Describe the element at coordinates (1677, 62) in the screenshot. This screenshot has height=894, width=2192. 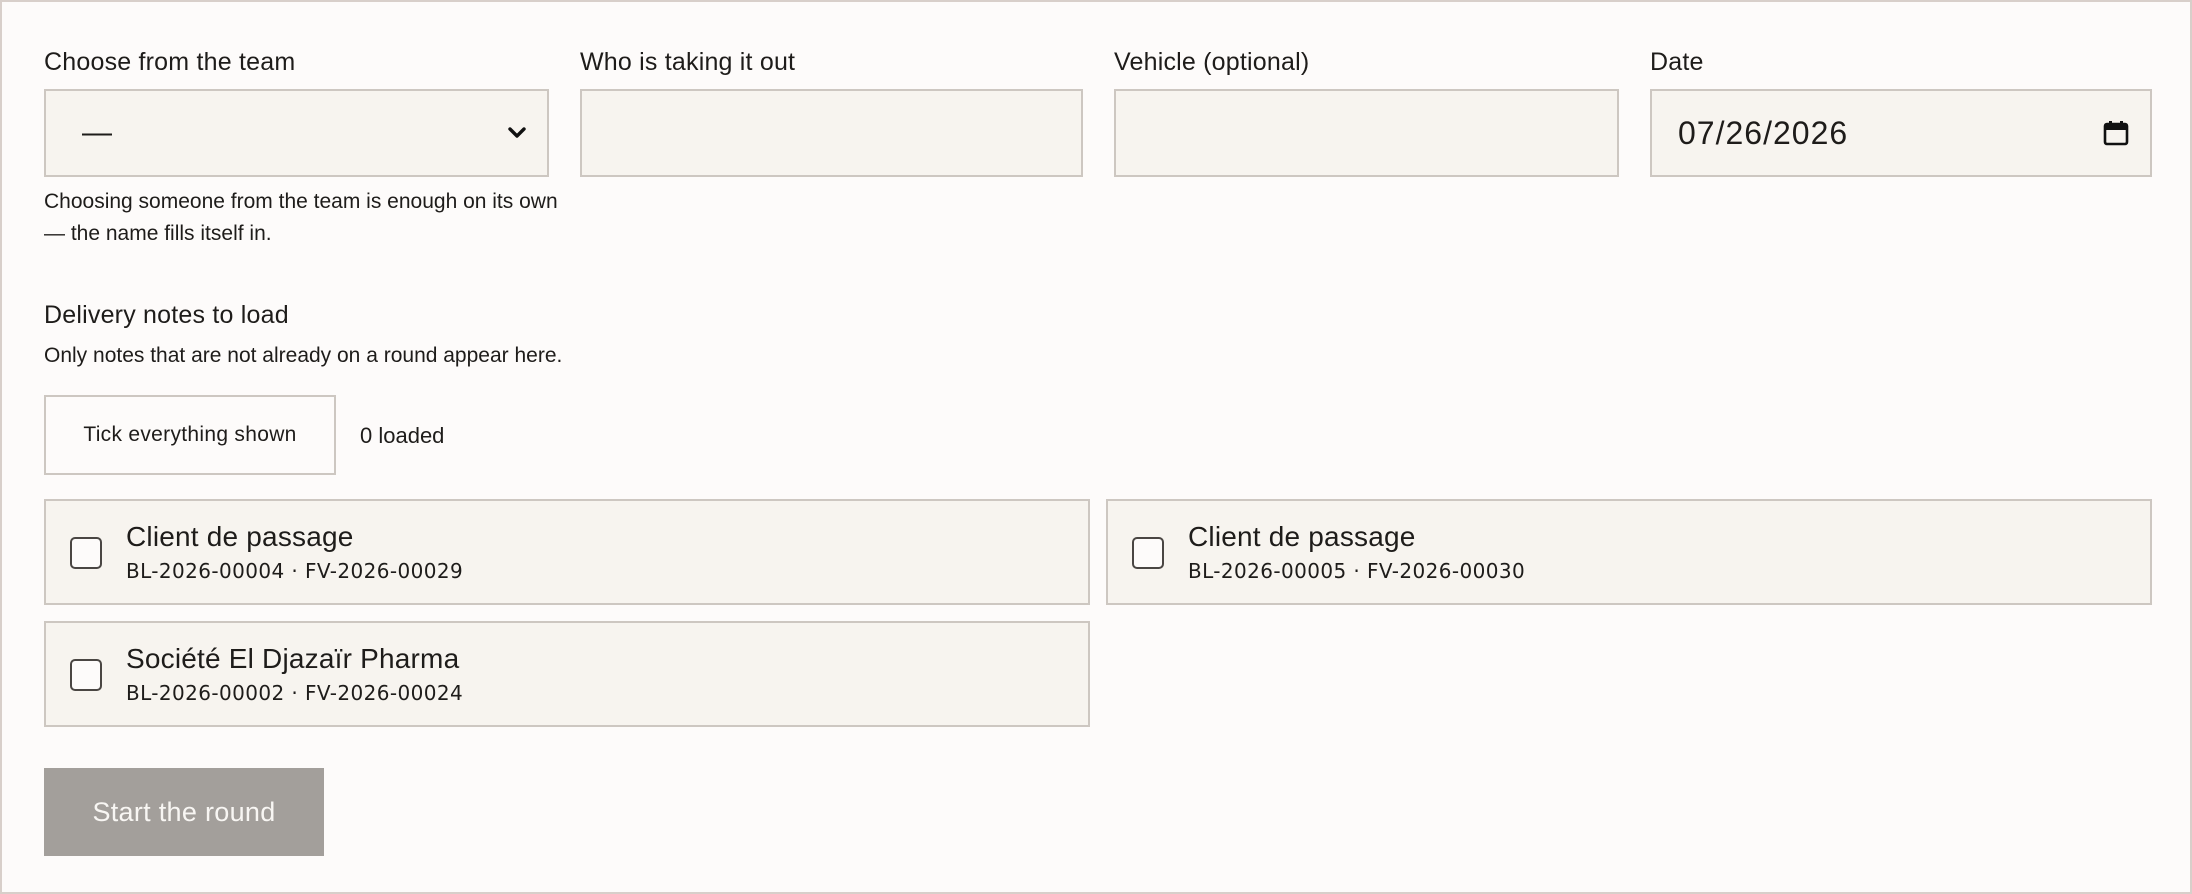
I see `date-label: Date` at that location.